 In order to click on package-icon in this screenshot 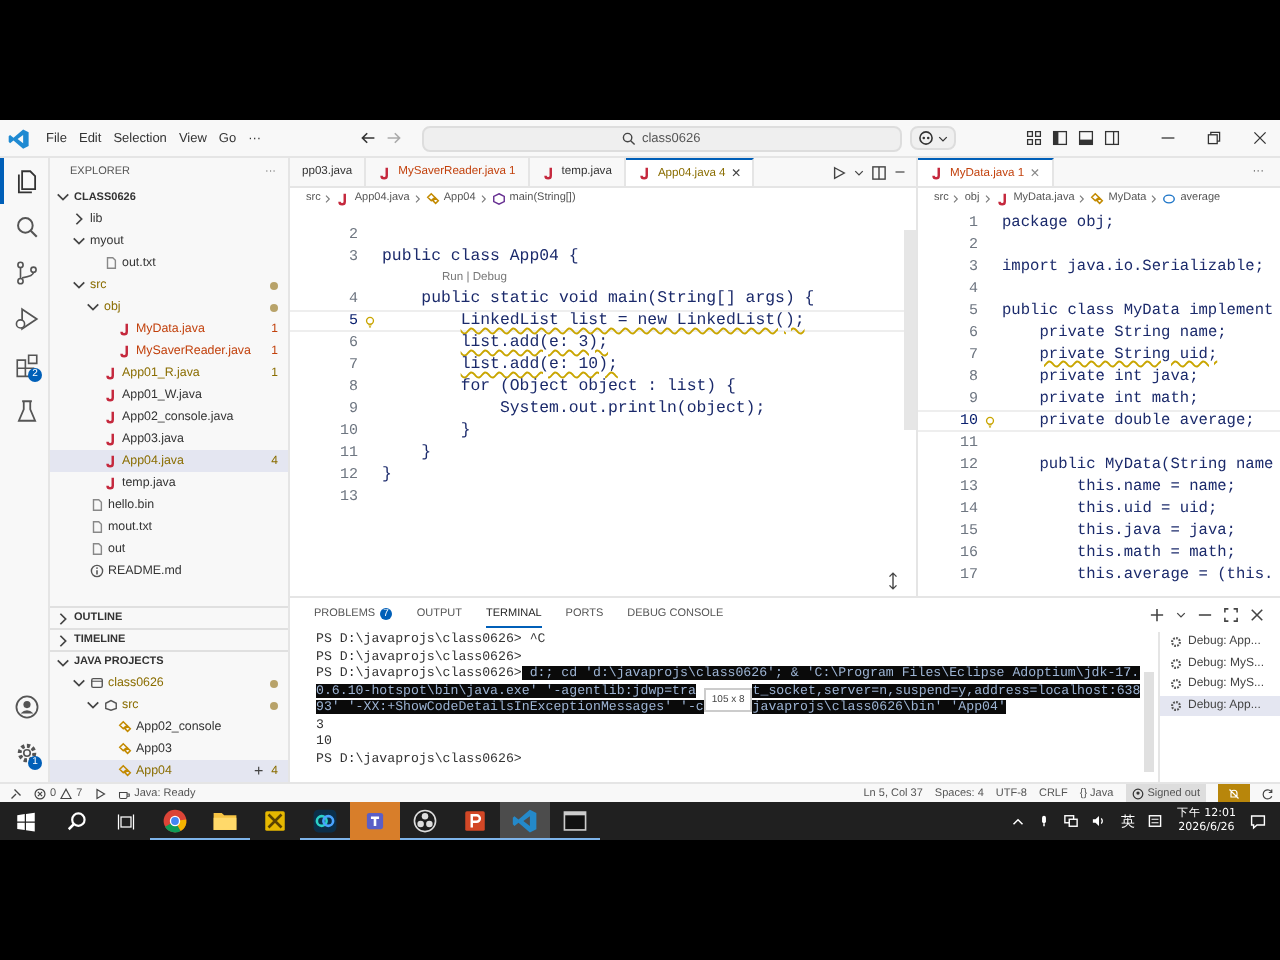, I will do `click(111, 705)`.